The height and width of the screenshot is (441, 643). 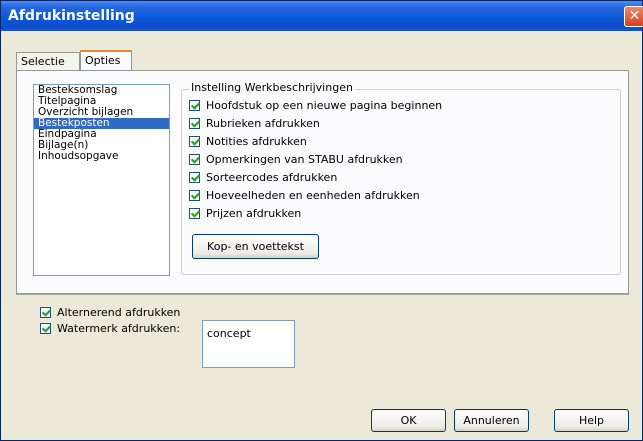 I want to click on option-label: Notities afdrukken, so click(x=256, y=141).